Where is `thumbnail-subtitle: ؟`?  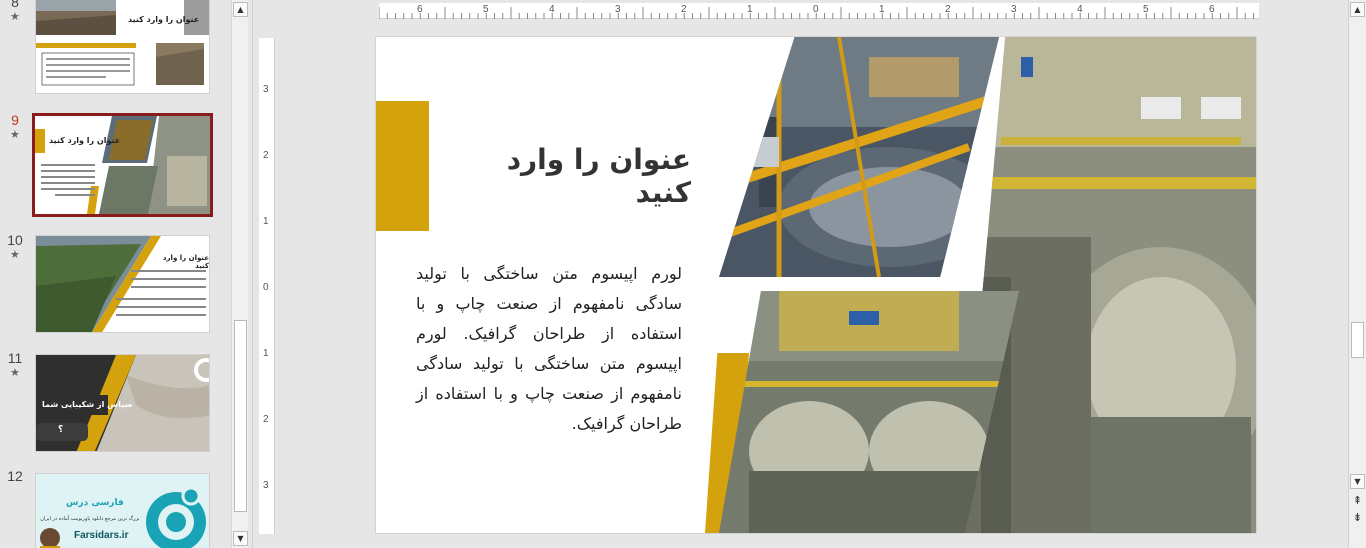 thumbnail-subtitle: ؟ is located at coordinates (61, 430).